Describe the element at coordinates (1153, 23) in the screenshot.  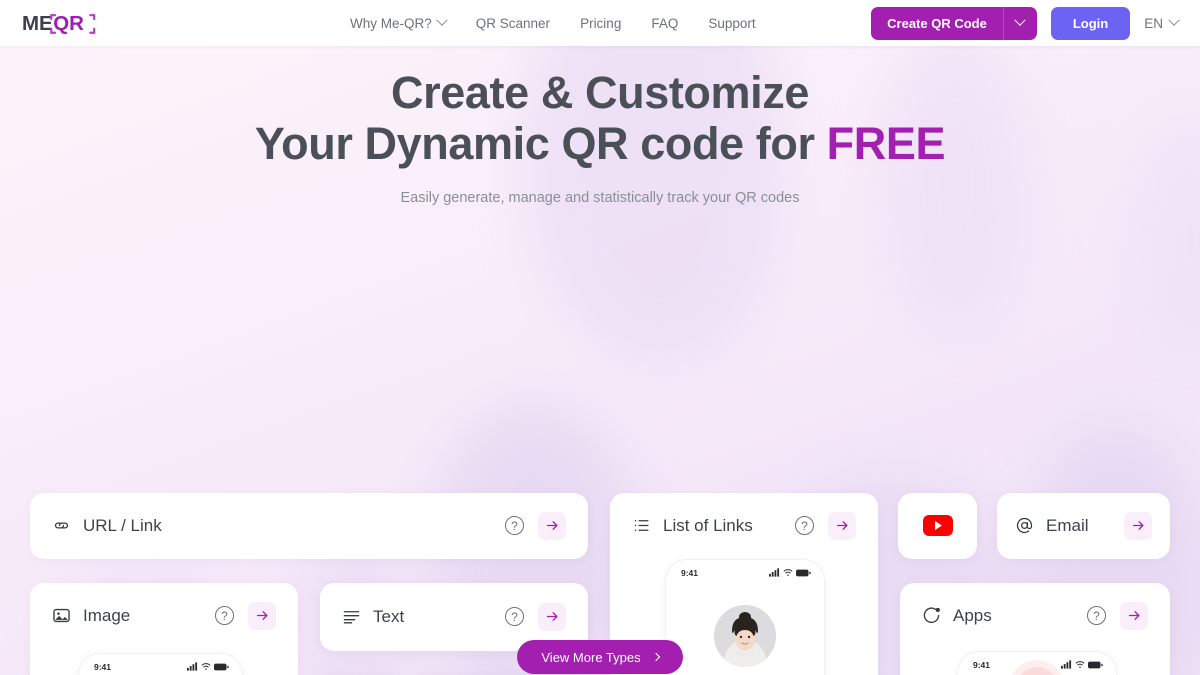
I see `language-label: EN` at that location.